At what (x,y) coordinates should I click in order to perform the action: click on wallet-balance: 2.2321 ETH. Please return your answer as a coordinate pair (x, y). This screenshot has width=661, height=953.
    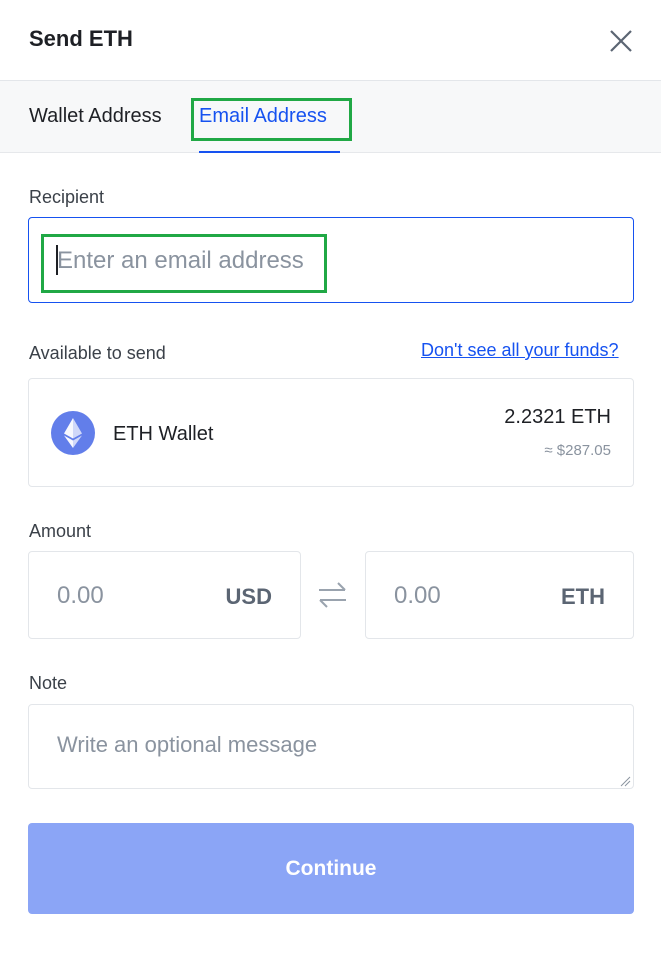
    Looking at the image, I should click on (557, 417).